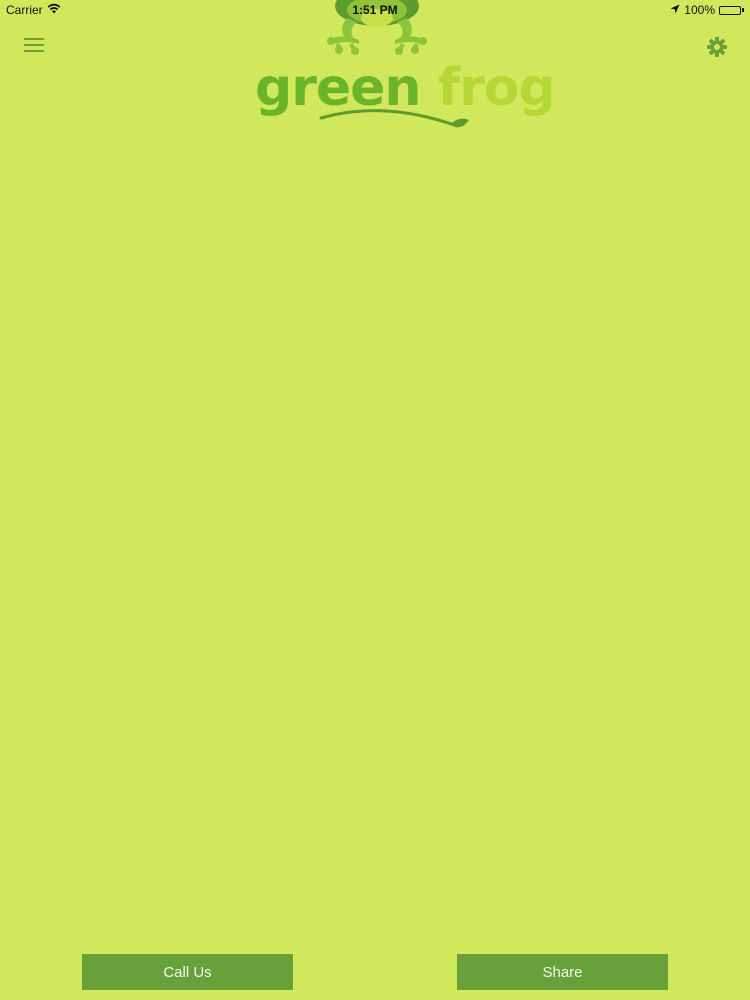  What do you see at coordinates (496, 88) in the screenshot?
I see `logo-word-frog: frog` at bounding box center [496, 88].